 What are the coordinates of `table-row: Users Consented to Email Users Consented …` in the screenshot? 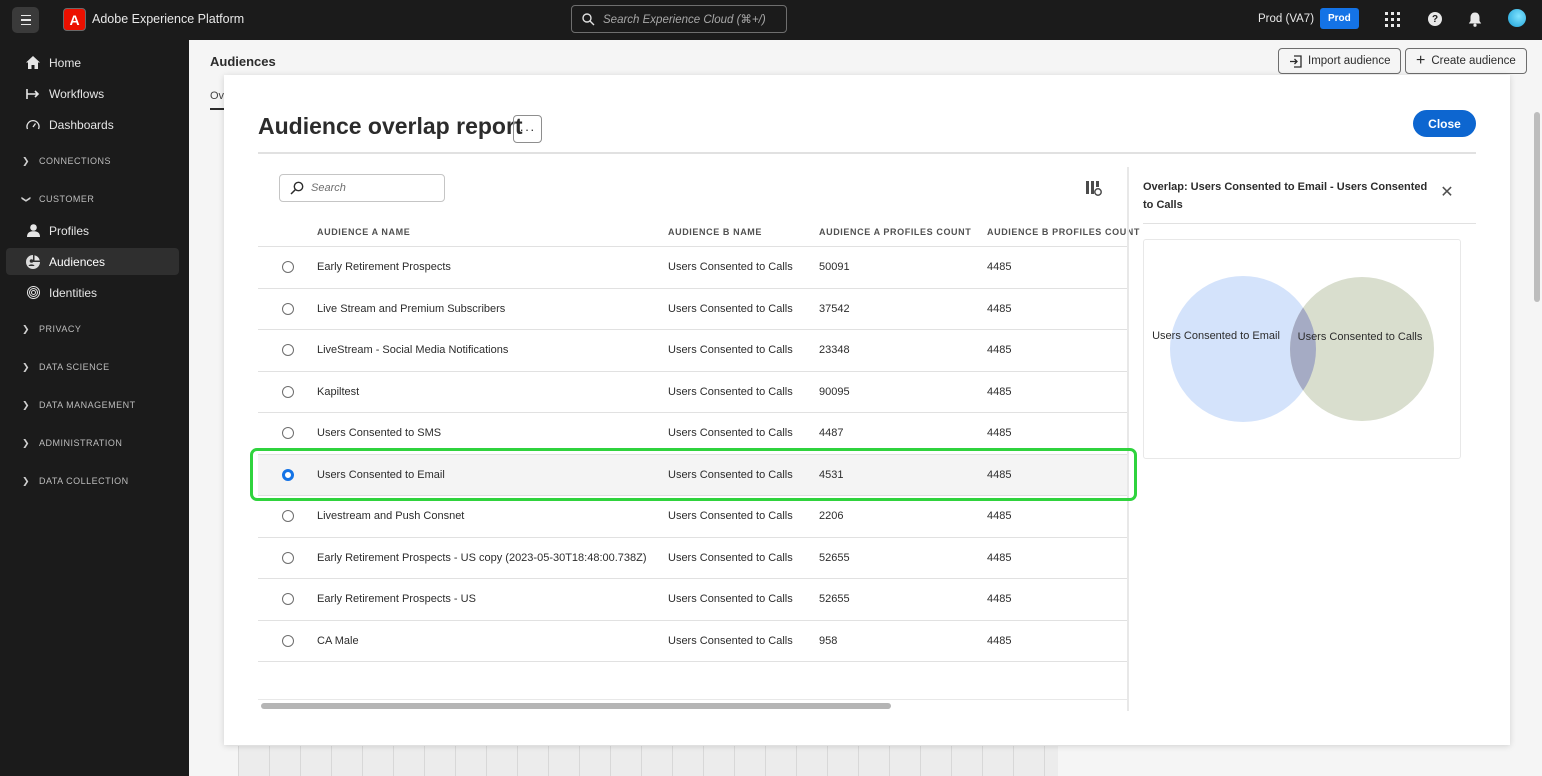 It's located at (693, 475).